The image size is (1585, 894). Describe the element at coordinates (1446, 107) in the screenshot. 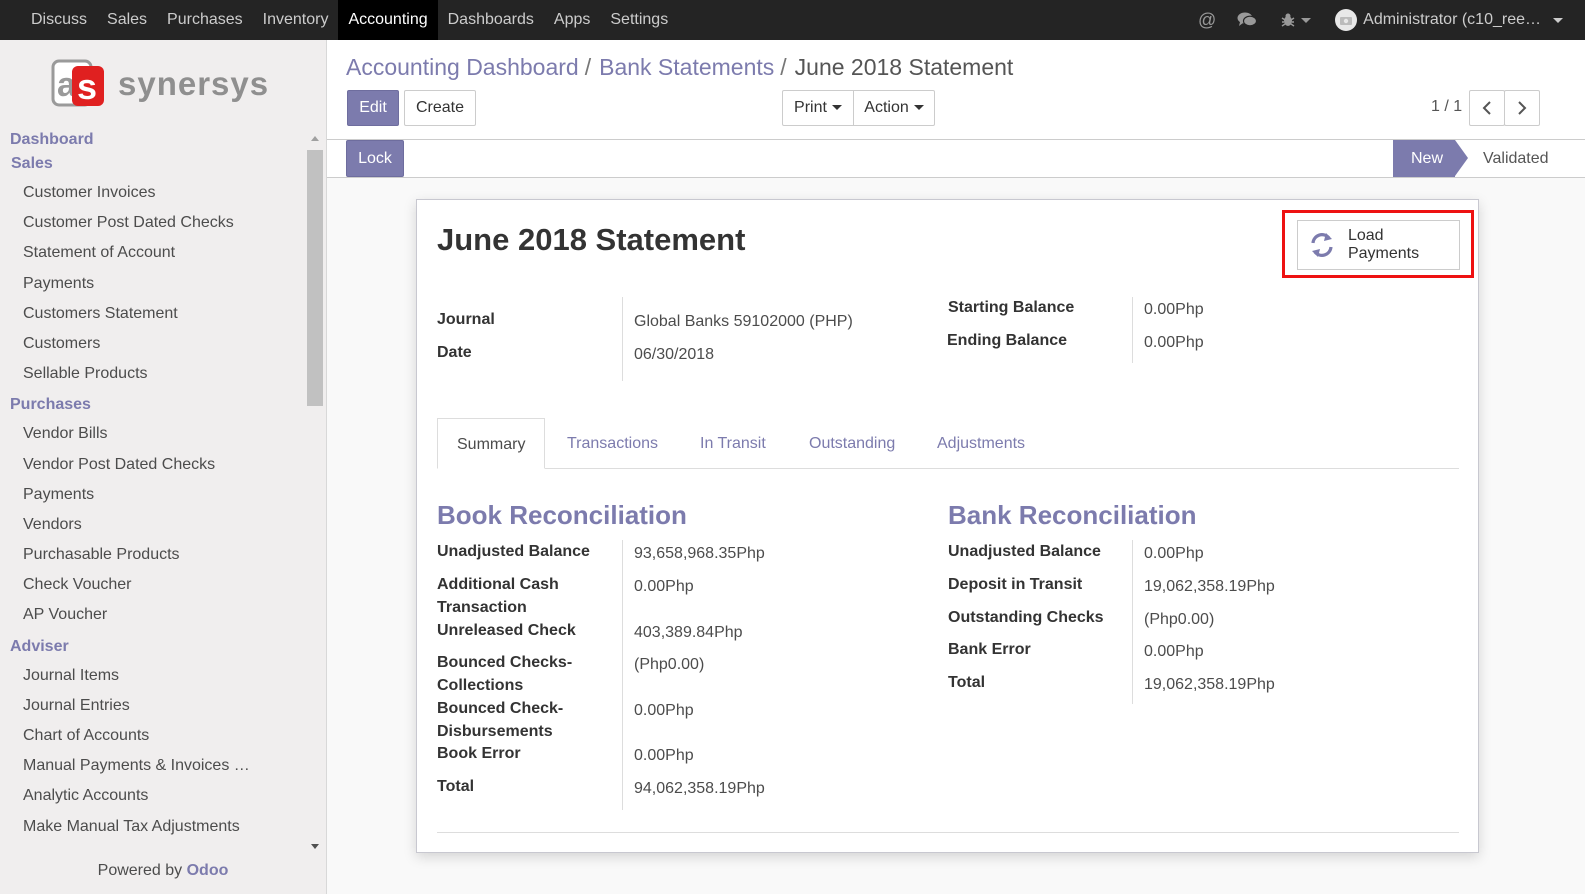

I see `pager-value: 1 / 1` at that location.